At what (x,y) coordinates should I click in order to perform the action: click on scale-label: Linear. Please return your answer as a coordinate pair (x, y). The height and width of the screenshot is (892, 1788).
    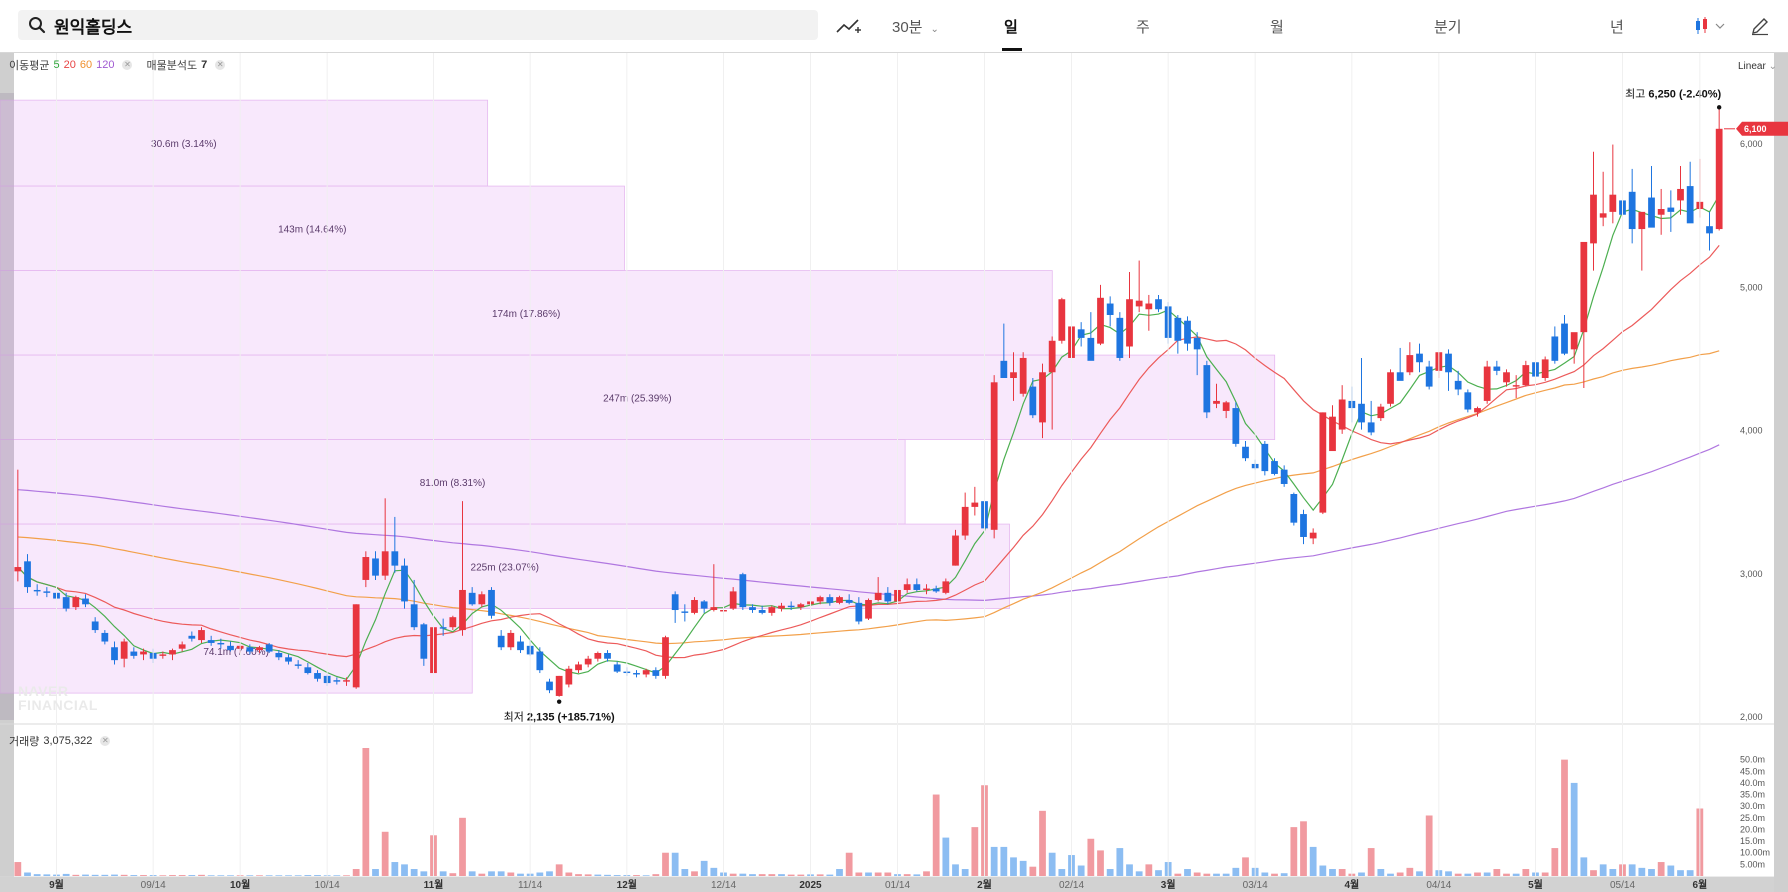
    Looking at the image, I should click on (1752, 66).